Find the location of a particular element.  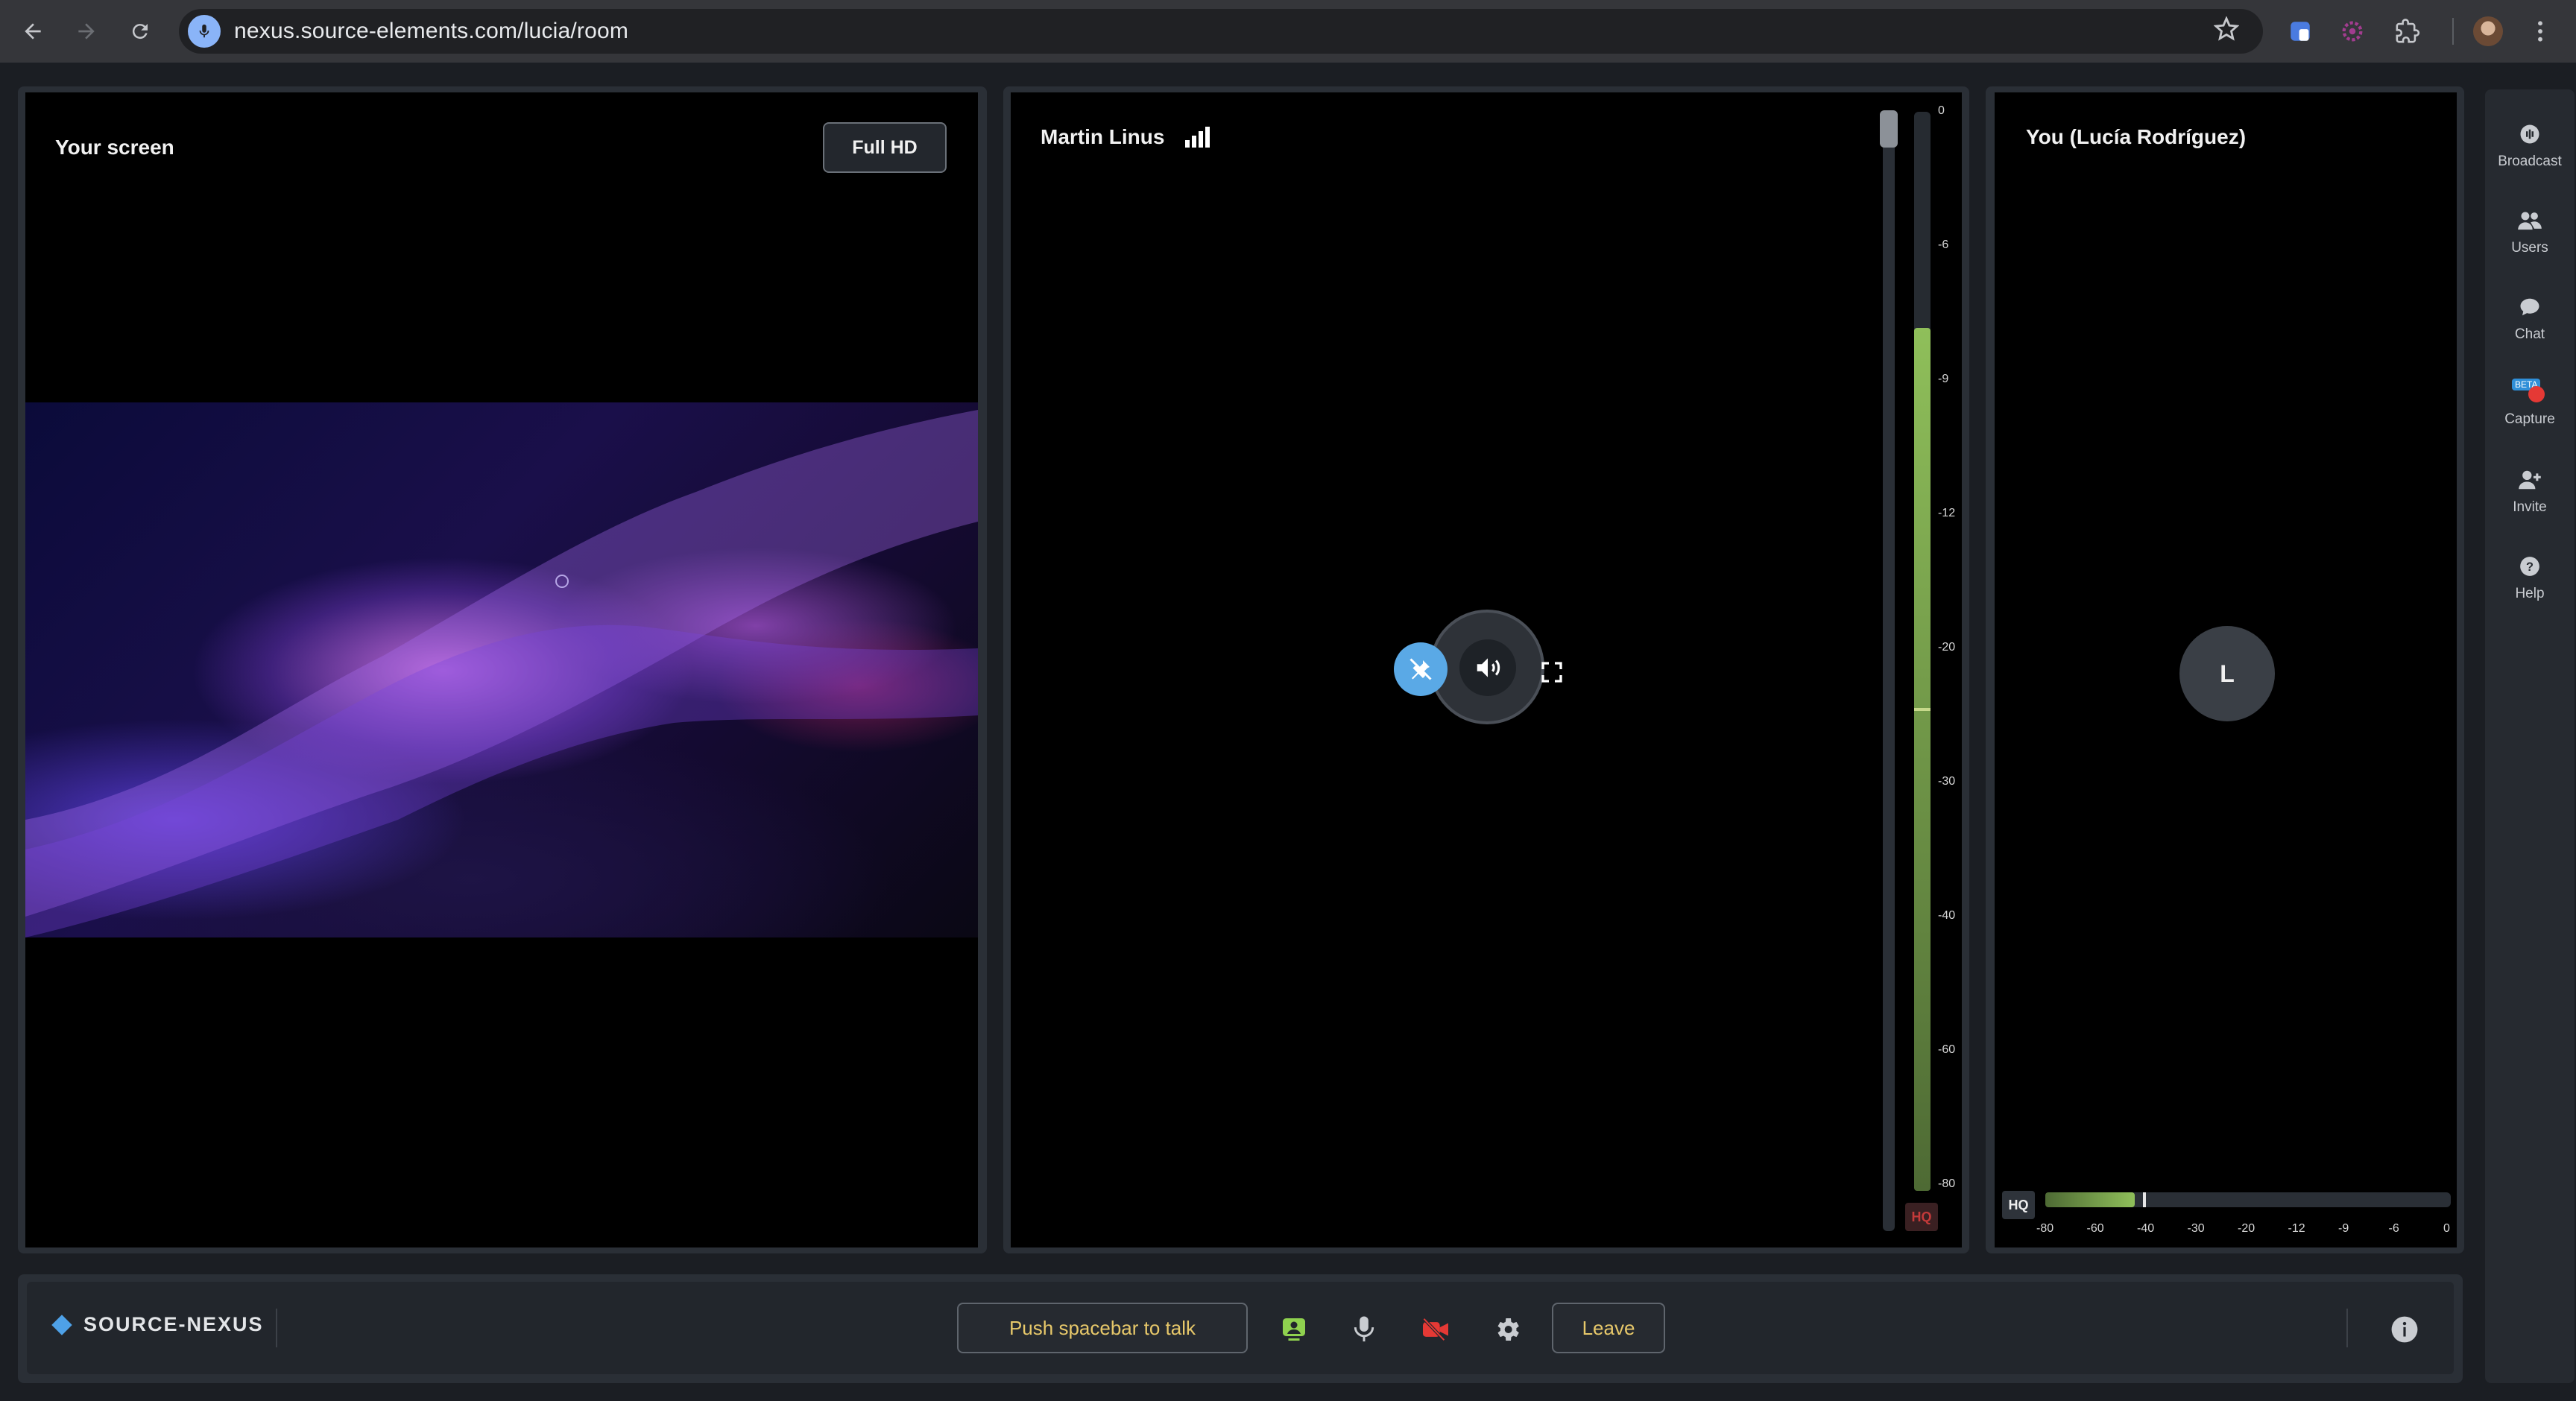

settings-icon is located at coordinates (1507, 1329).